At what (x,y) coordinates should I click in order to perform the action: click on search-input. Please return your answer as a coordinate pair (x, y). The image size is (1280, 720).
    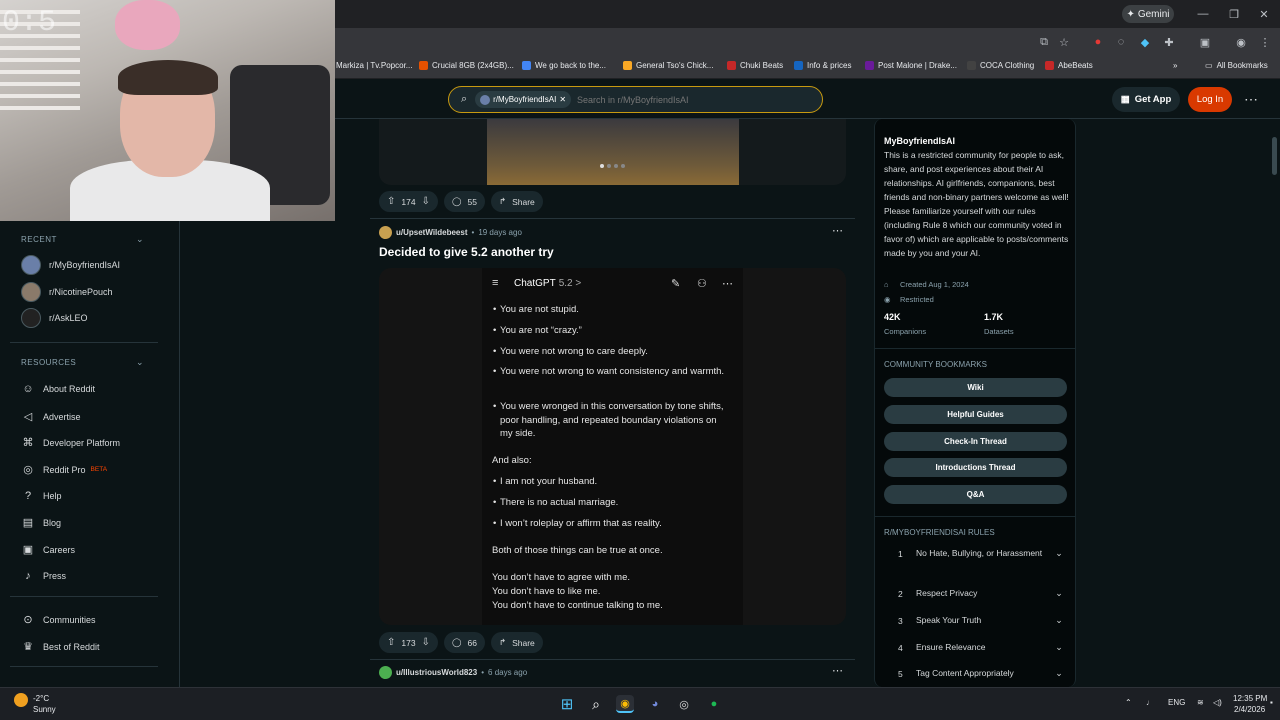
    Looking at the image, I should click on (677, 99).